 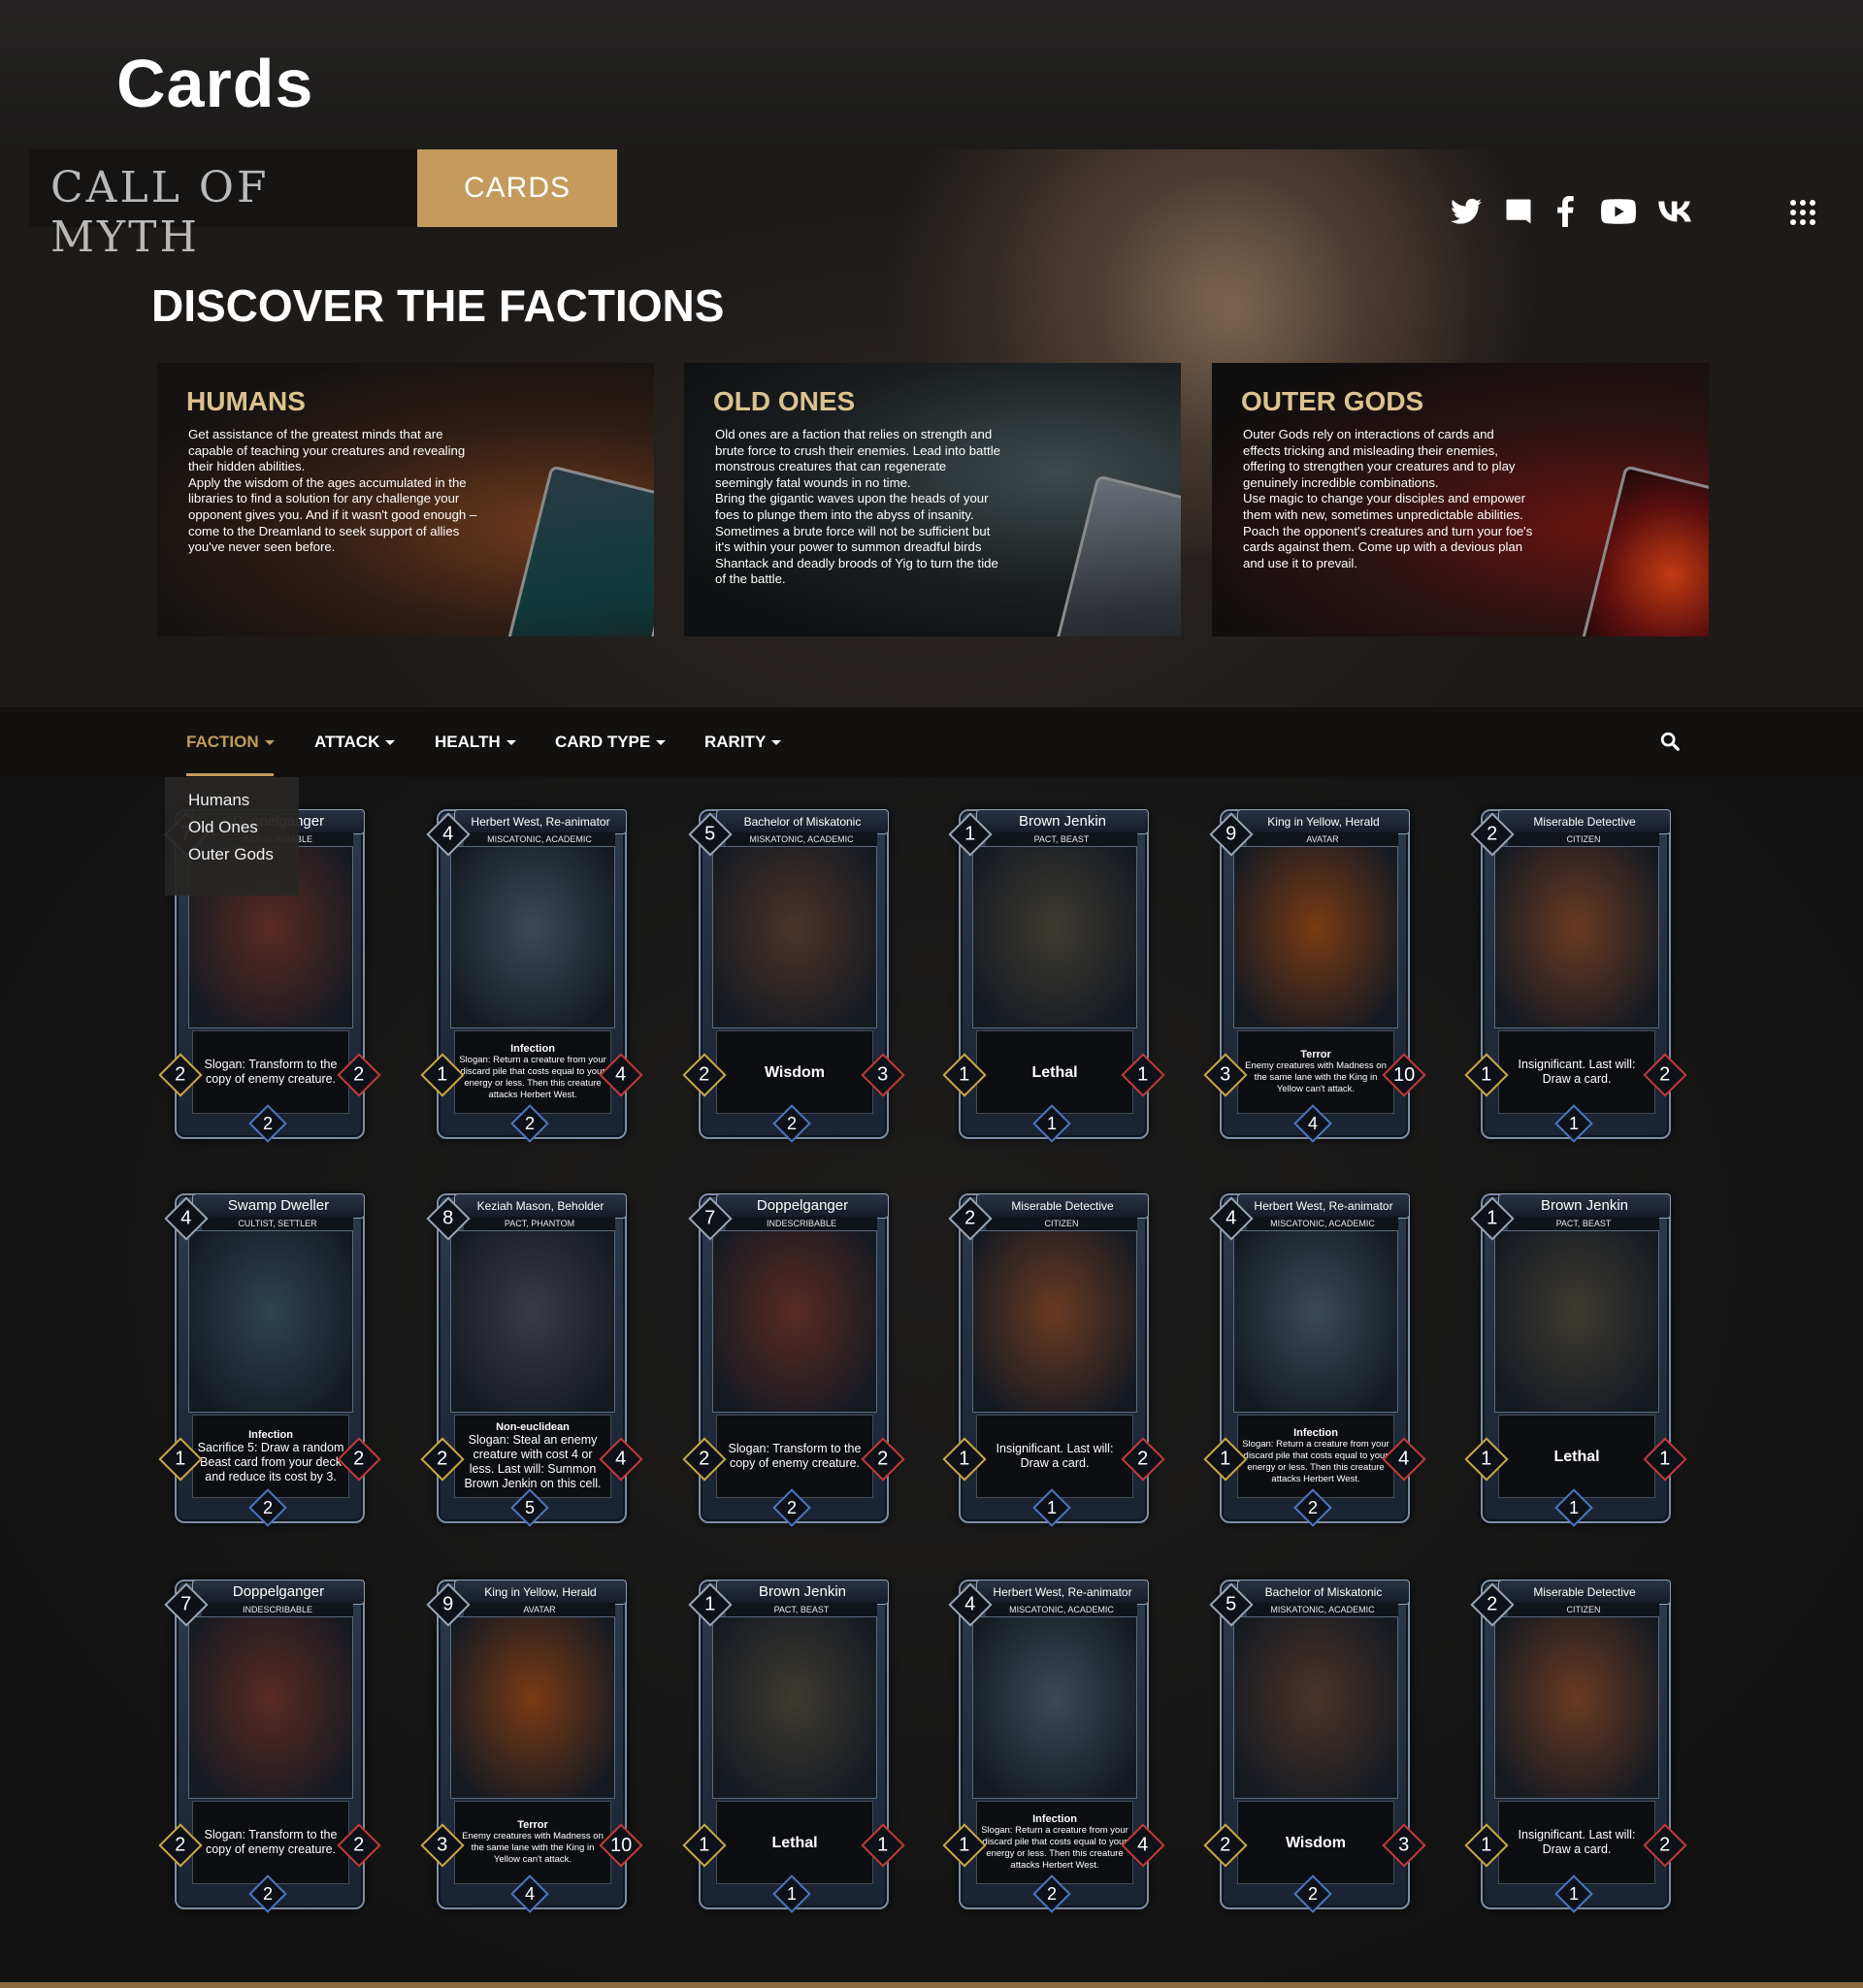 What do you see at coordinates (1404, 1845) in the screenshot?
I see `card-health: 3` at bounding box center [1404, 1845].